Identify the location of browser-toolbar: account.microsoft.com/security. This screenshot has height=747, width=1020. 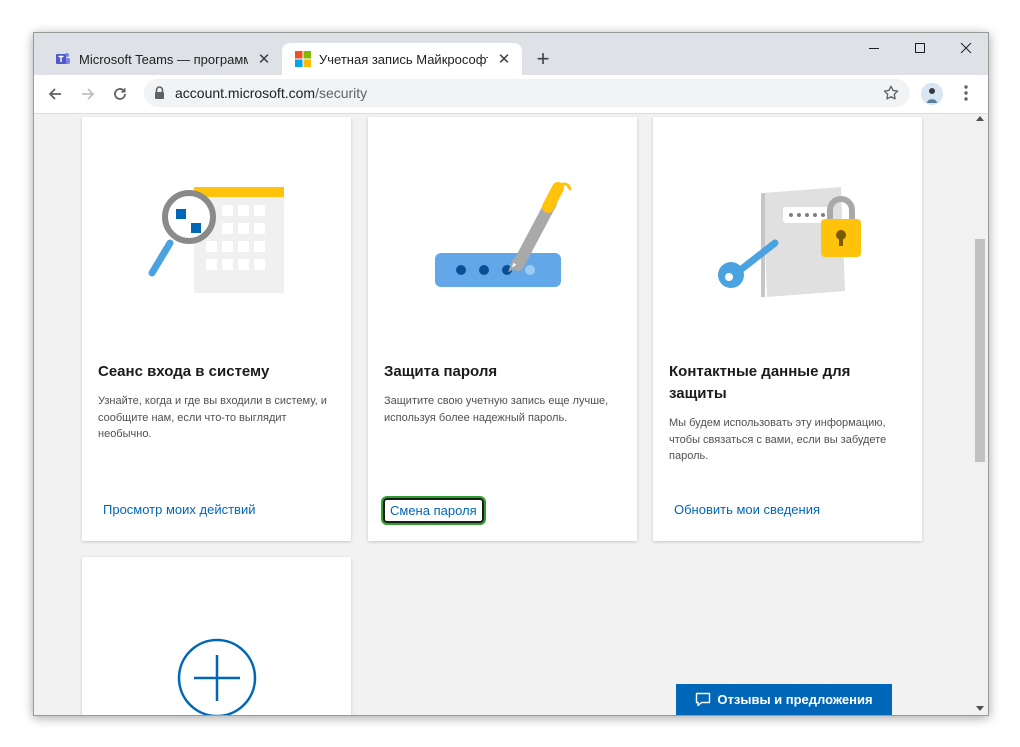
(511, 94).